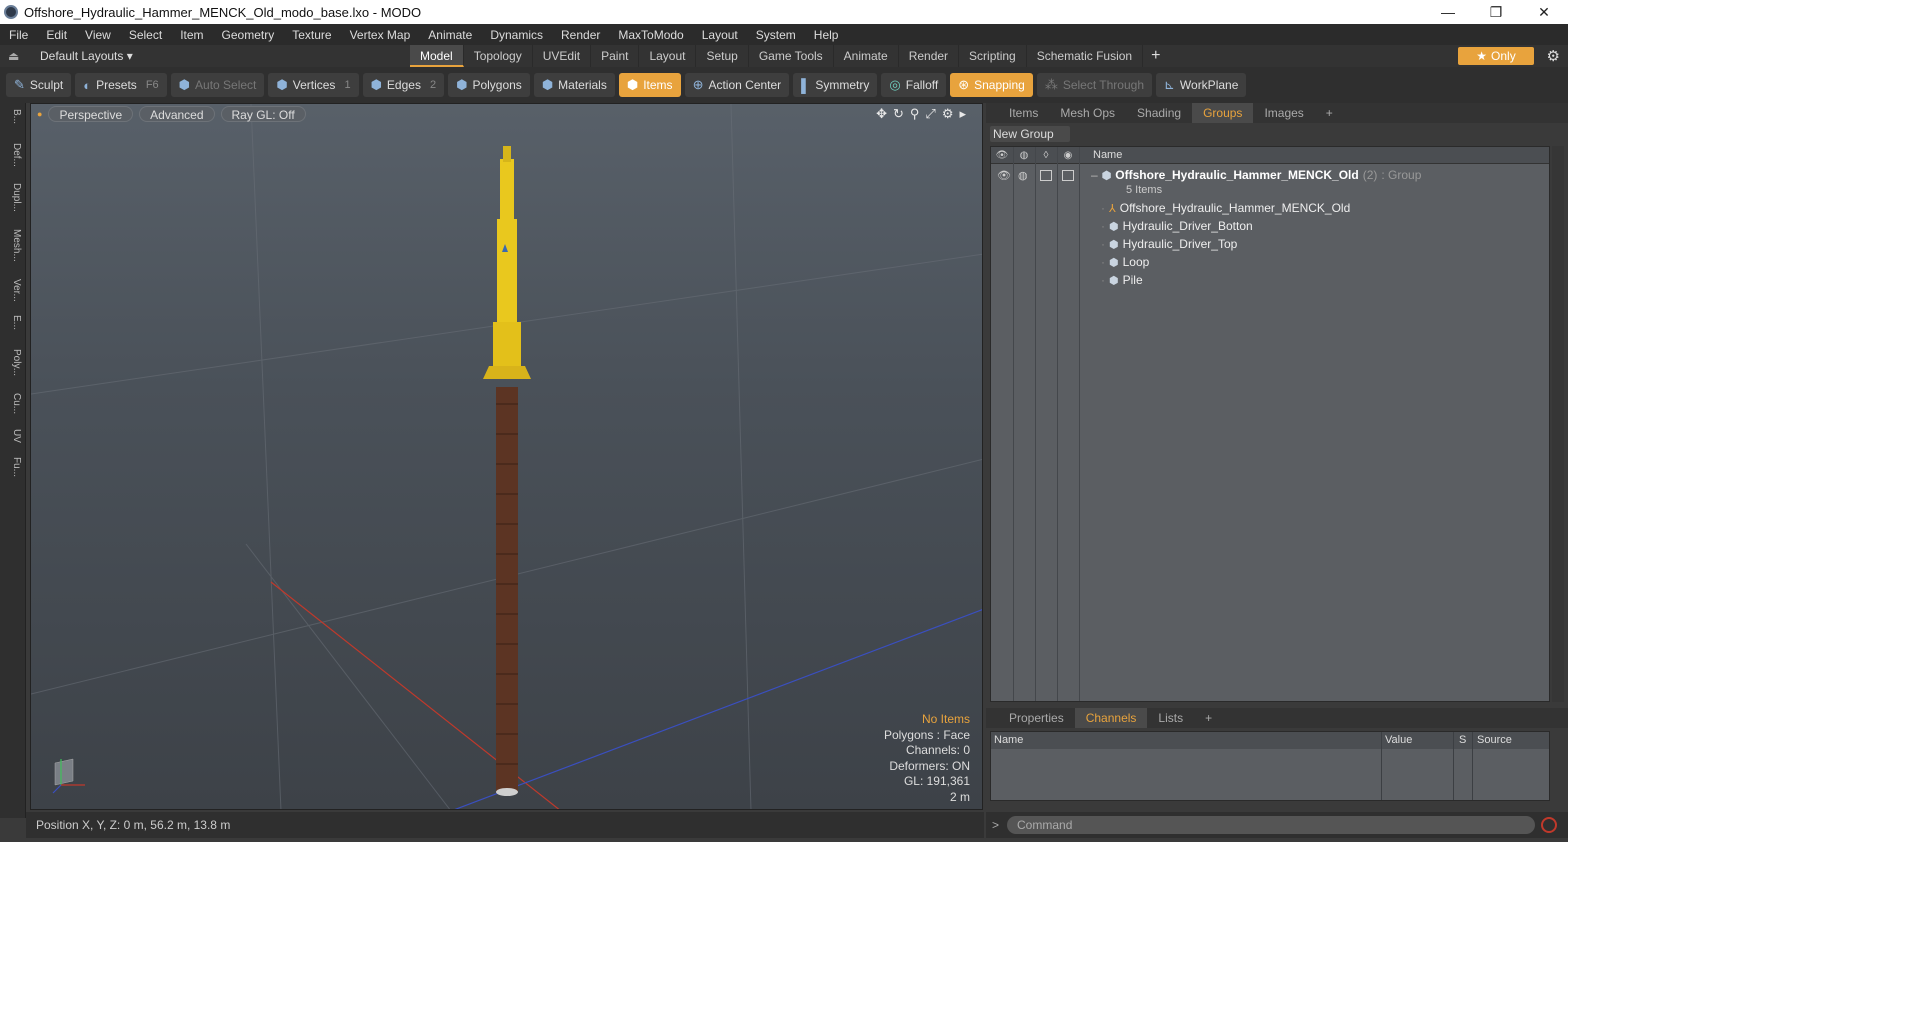  I want to click on list-item: · ⬢ Loop, so click(1270, 262).